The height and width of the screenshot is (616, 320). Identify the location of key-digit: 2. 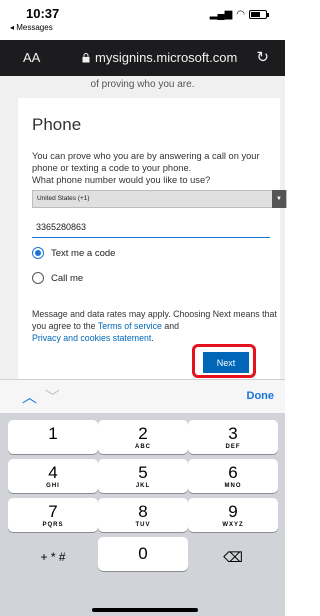
(143, 433).